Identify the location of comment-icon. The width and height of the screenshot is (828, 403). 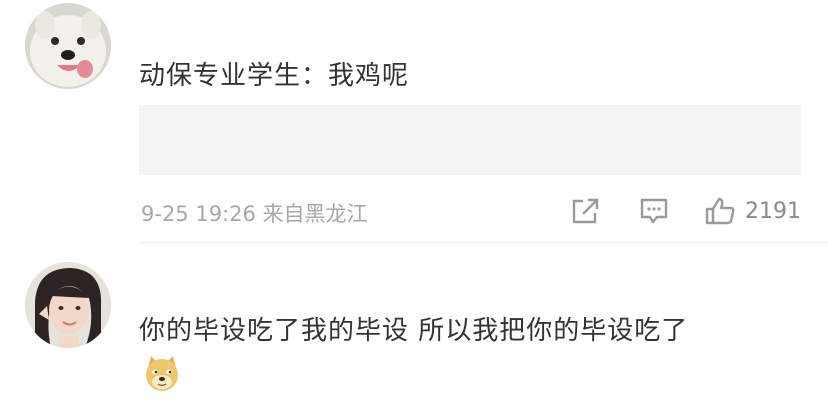
(654, 211).